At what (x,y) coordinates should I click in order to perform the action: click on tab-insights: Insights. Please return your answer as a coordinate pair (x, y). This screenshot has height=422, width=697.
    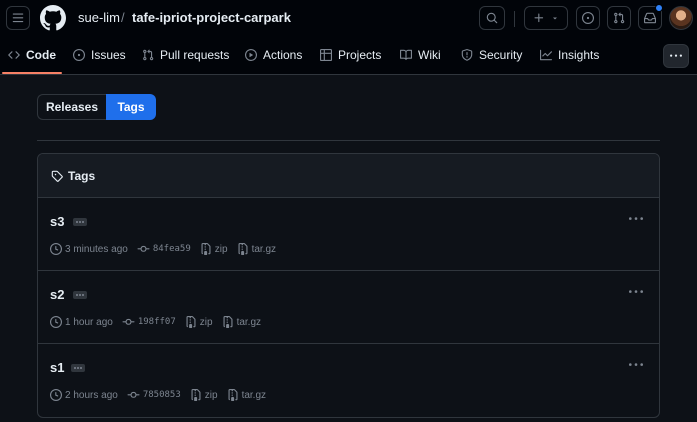
    Looking at the image, I should click on (569, 55).